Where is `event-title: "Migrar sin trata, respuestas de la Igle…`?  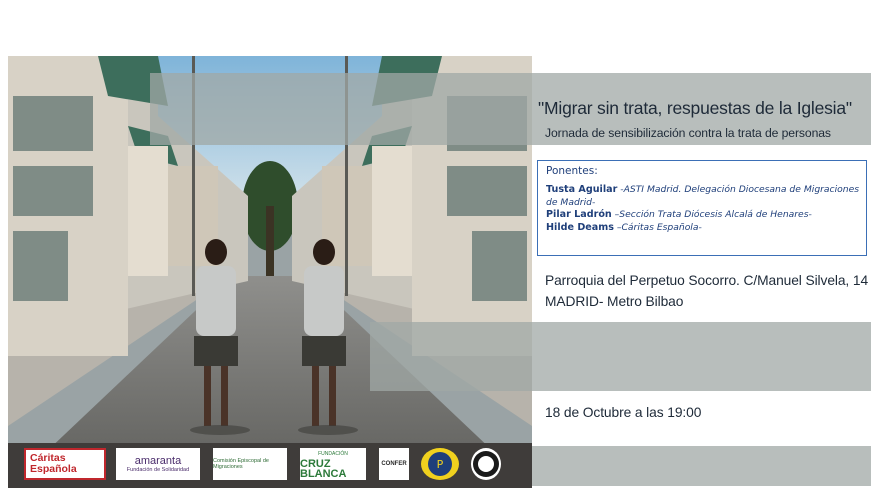 event-title: "Migrar sin trata, respuestas de la Igle… is located at coordinates (695, 108).